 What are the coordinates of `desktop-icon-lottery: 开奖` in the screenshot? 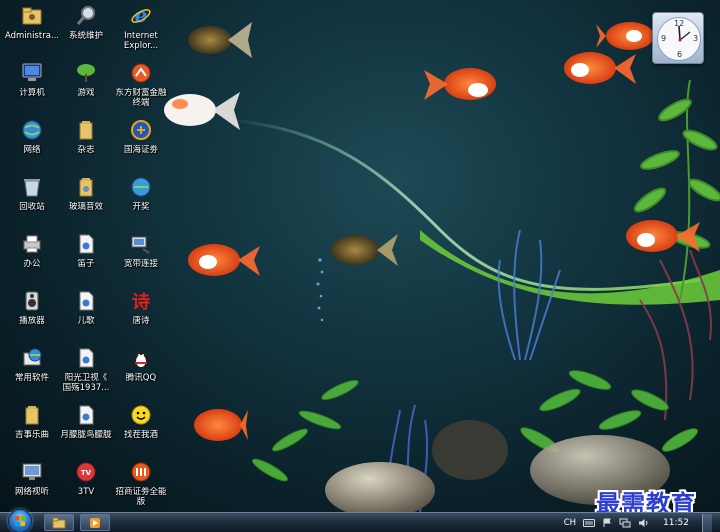 It's located at (141, 201).